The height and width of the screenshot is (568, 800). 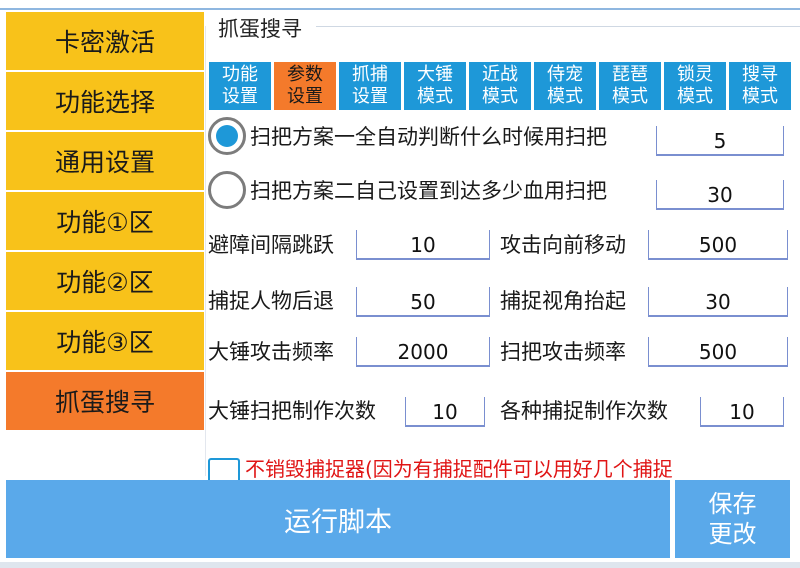 What do you see at coordinates (105, 161) in the screenshot?
I see `sidebar-item-general-settings: 通用设置` at bounding box center [105, 161].